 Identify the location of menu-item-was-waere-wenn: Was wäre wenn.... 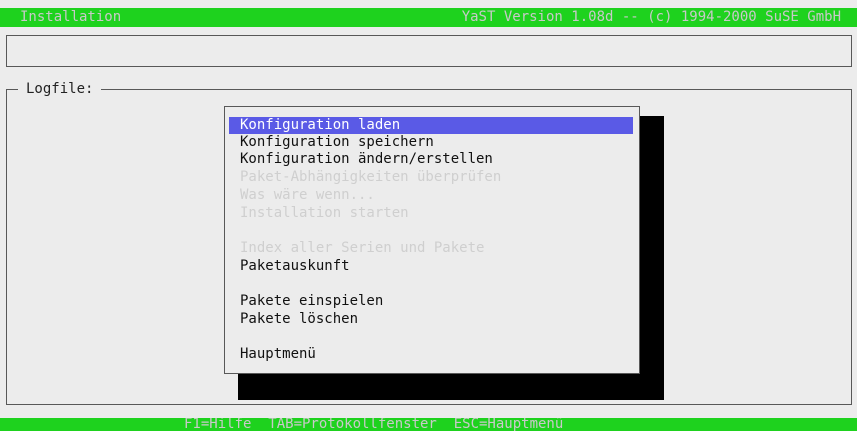
(307, 195).